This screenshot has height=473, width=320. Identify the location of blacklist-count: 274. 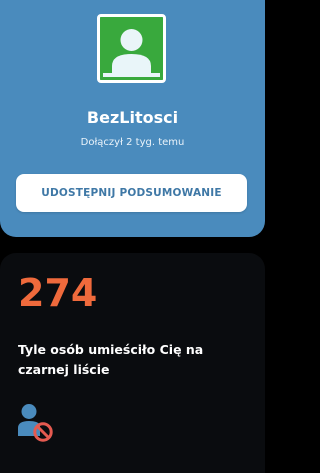
(58, 293).